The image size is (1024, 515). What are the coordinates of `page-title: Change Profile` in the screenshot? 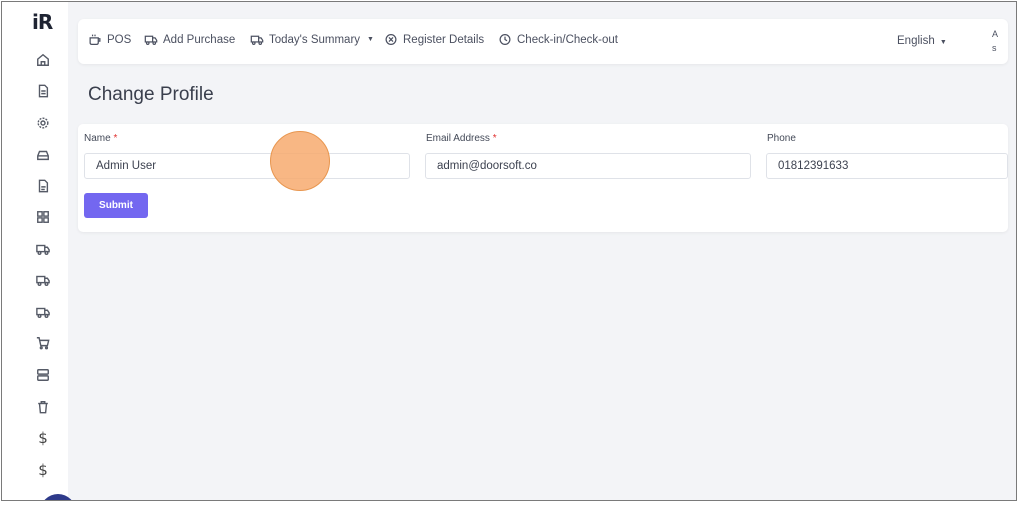 It's located at (151, 94).